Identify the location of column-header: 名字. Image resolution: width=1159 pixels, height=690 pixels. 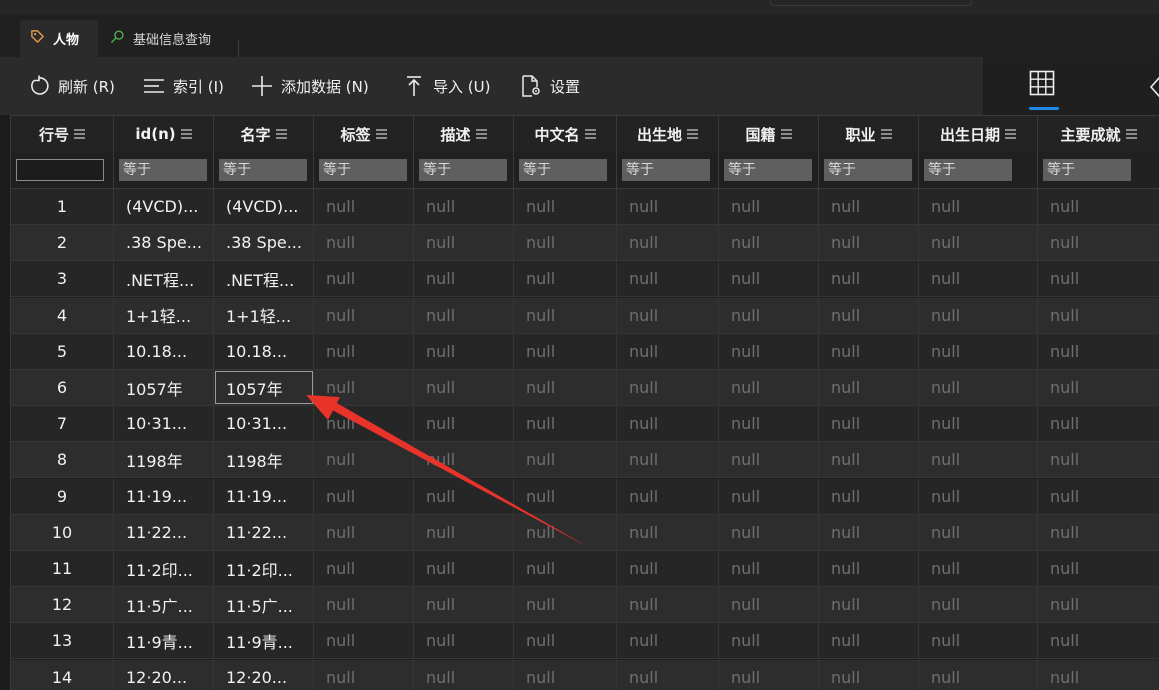
(264, 134).